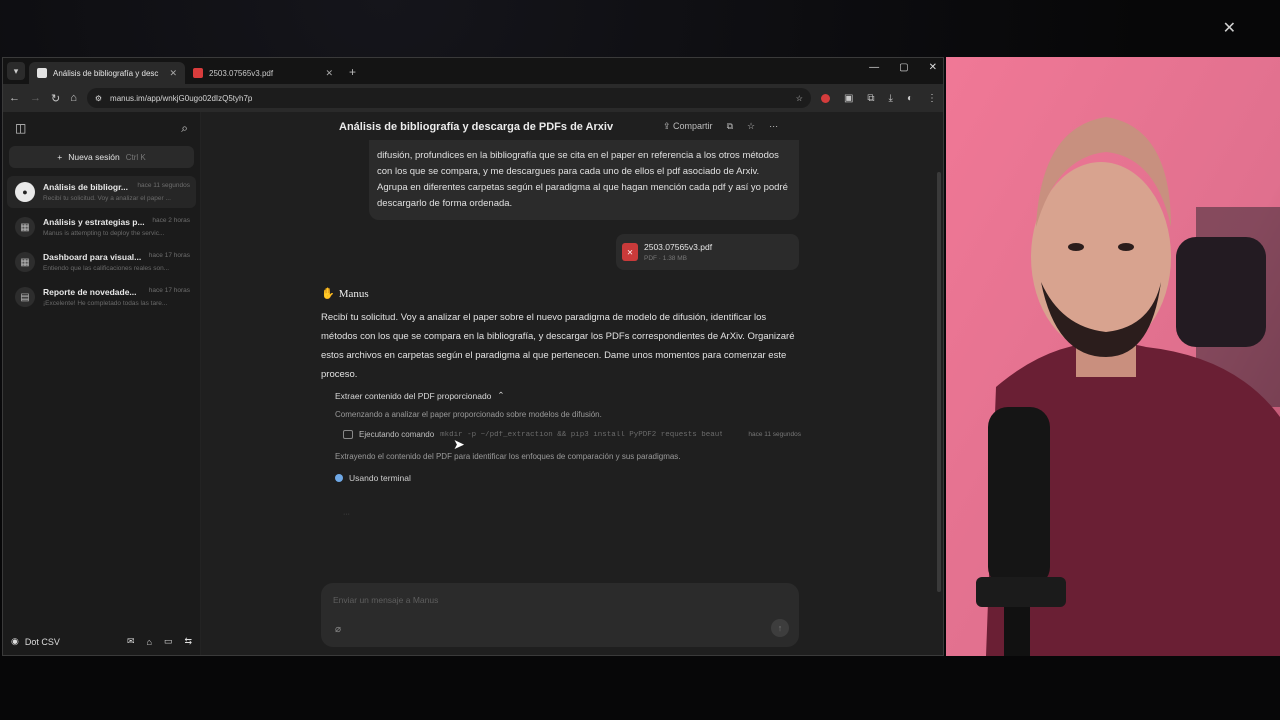 The width and height of the screenshot is (1280, 720). What do you see at coordinates (339, 478) in the screenshot?
I see `status-dot-icon` at bounding box center [339, 478].